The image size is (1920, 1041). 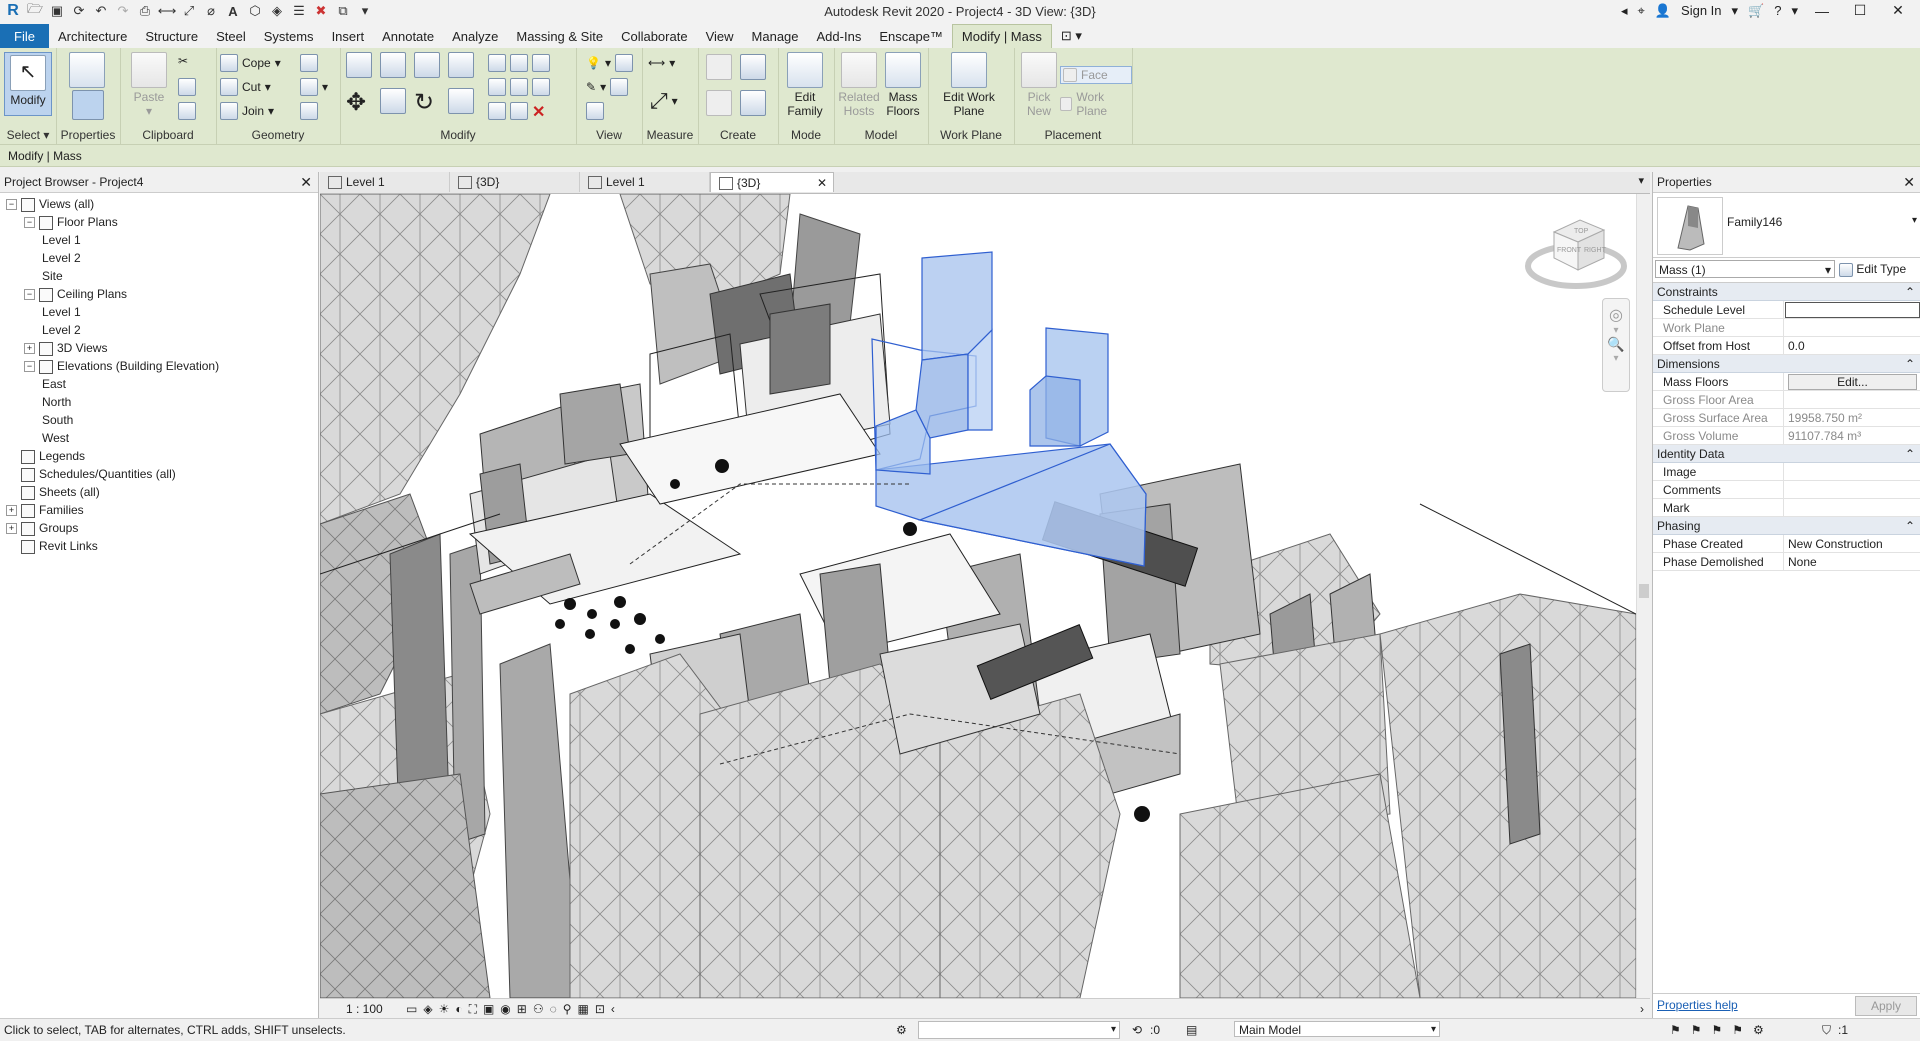 I want to click on tab-modify-mass: Modify | Mass, so click(x=1002, y=36).